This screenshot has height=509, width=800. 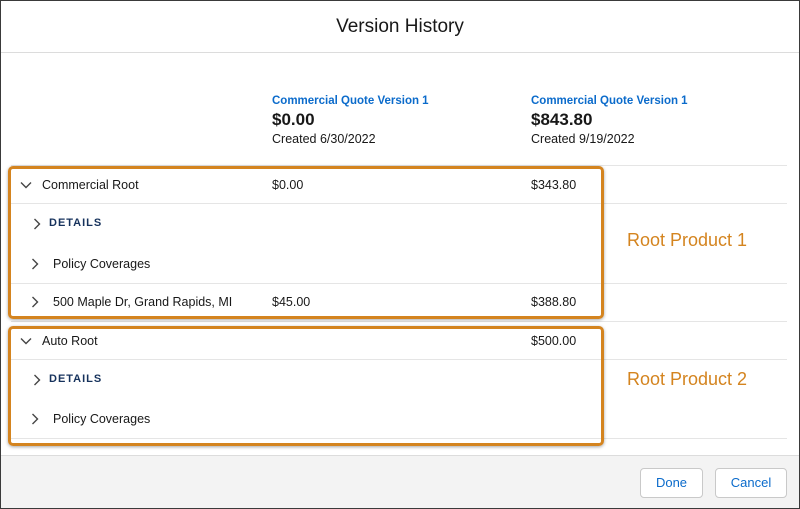 What do you see at coordinates (671, 483) in the screenshot?
I see `done-button: Done` at bounding box center [671, 483].